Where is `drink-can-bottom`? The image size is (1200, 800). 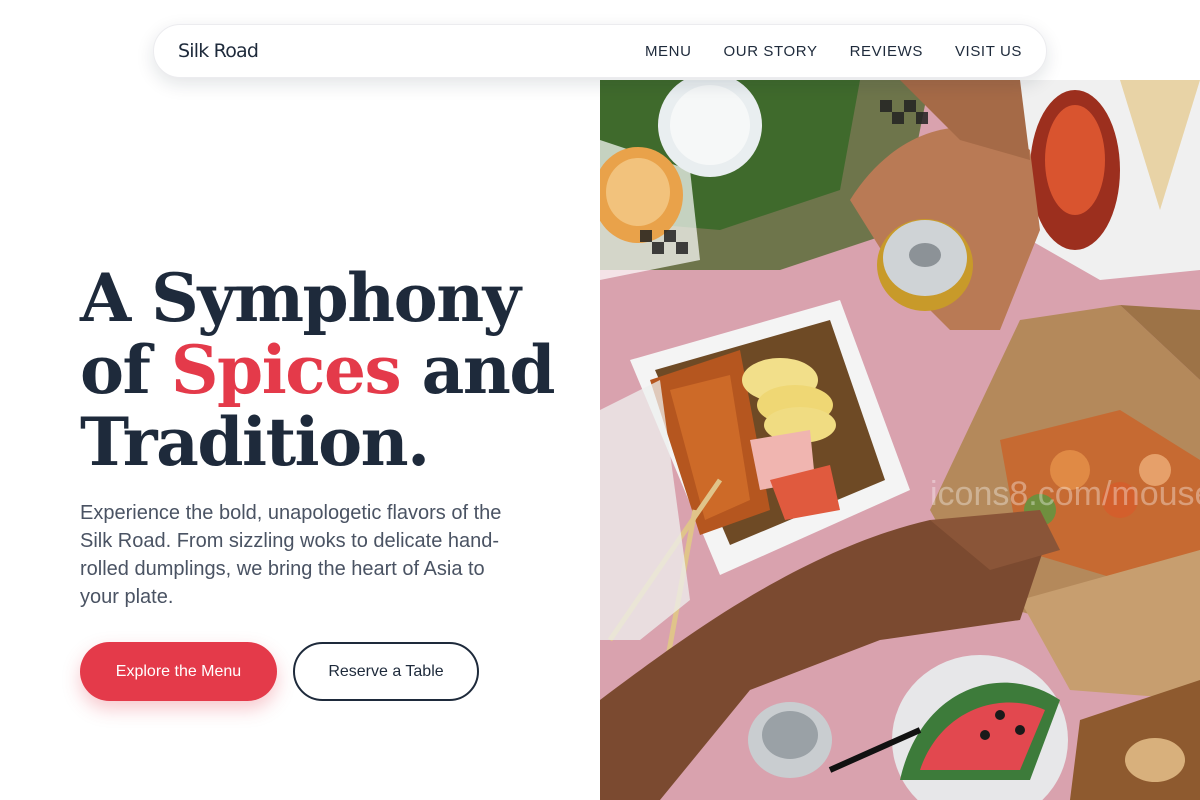
drink-can-bottom is located at coordinates (790, 740).